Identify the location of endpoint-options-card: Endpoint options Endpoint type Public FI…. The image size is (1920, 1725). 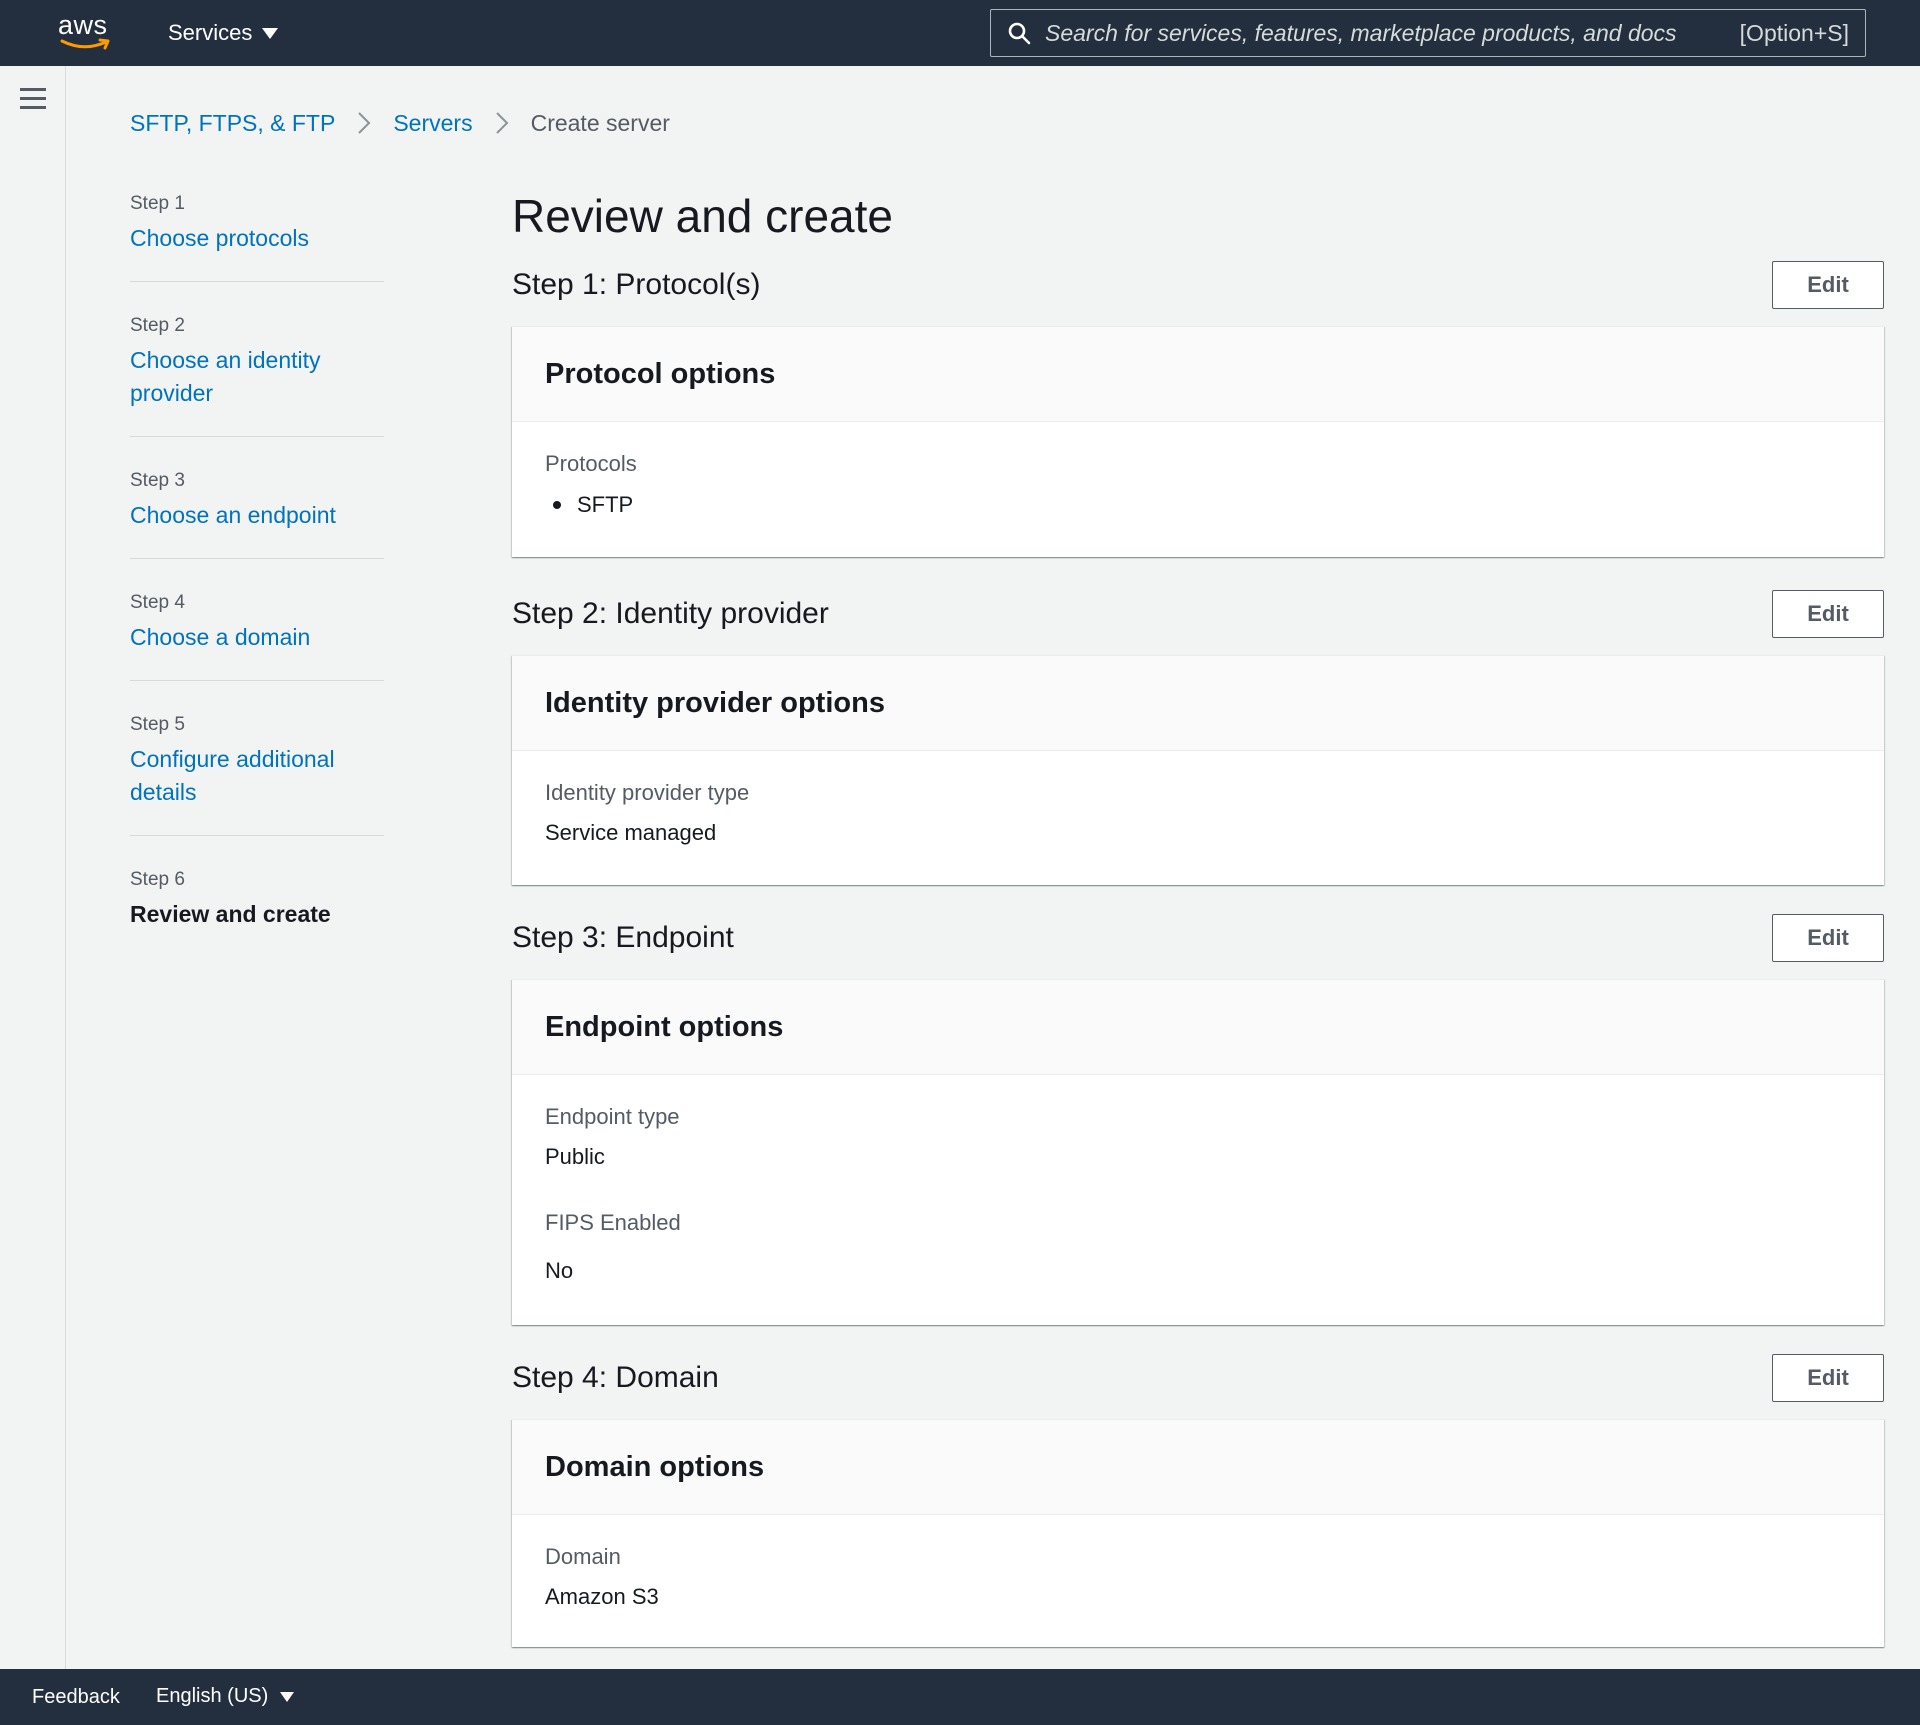
(1198, 1152).